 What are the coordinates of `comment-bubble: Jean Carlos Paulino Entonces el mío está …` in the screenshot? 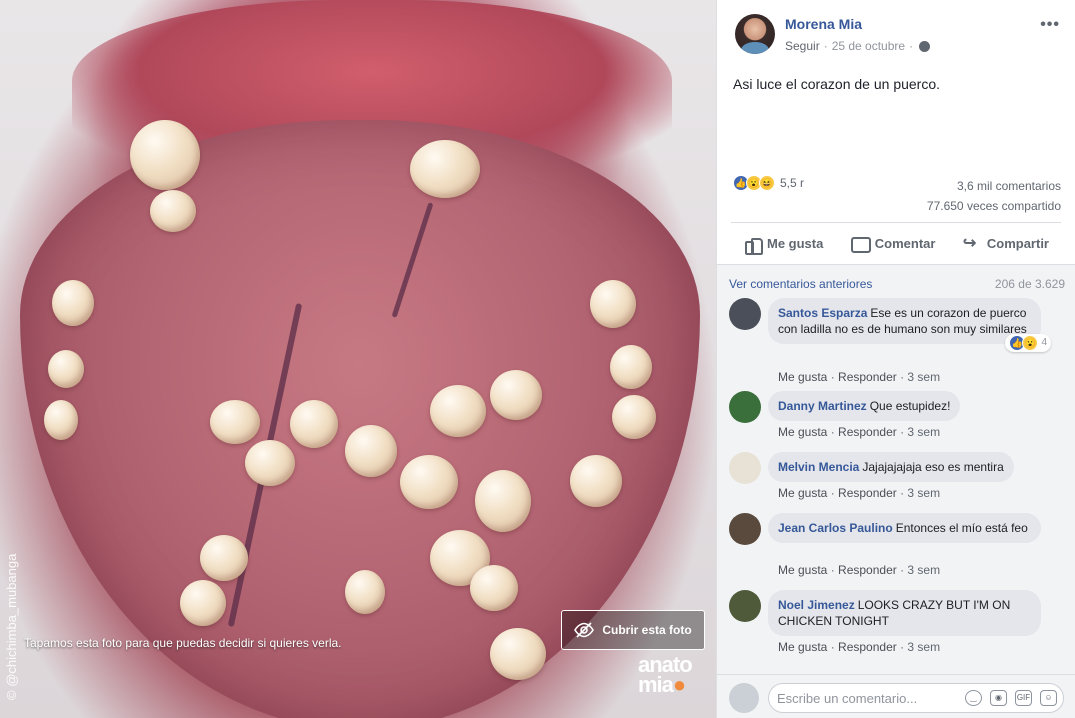 It's located at (904, 528).